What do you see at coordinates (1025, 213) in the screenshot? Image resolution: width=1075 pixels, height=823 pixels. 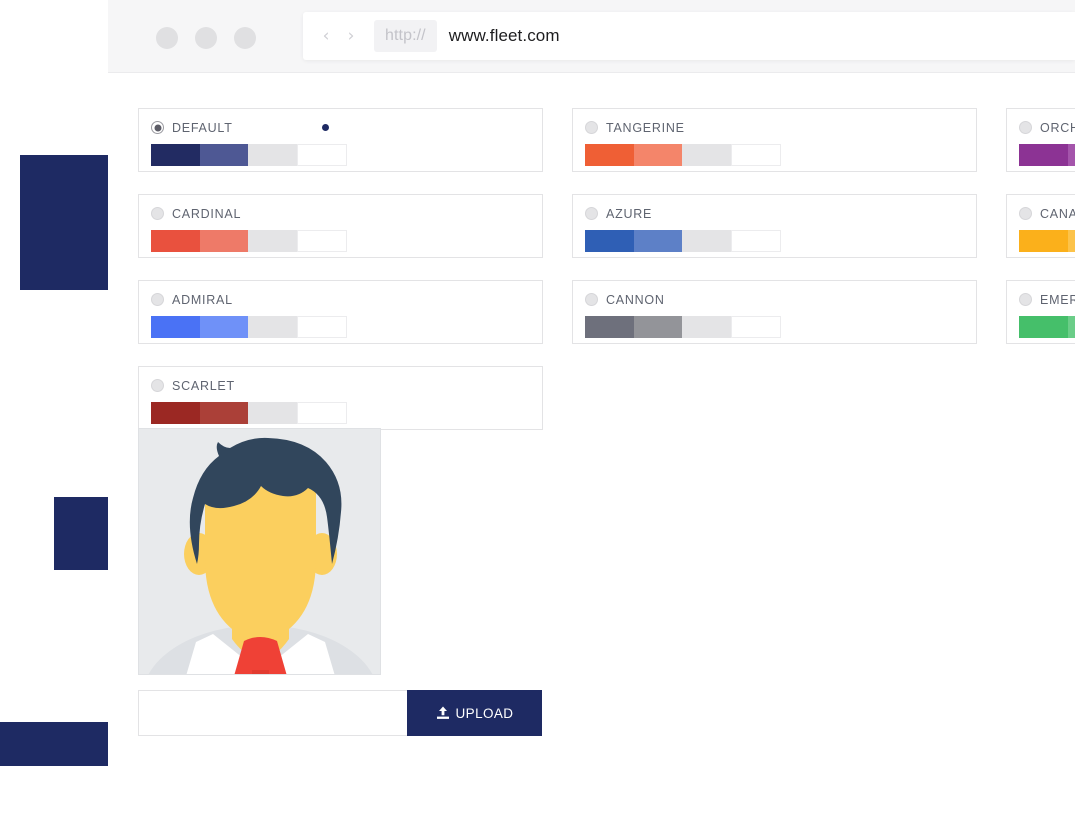 I see `radio-canary` at bounding box center [1025, 213].